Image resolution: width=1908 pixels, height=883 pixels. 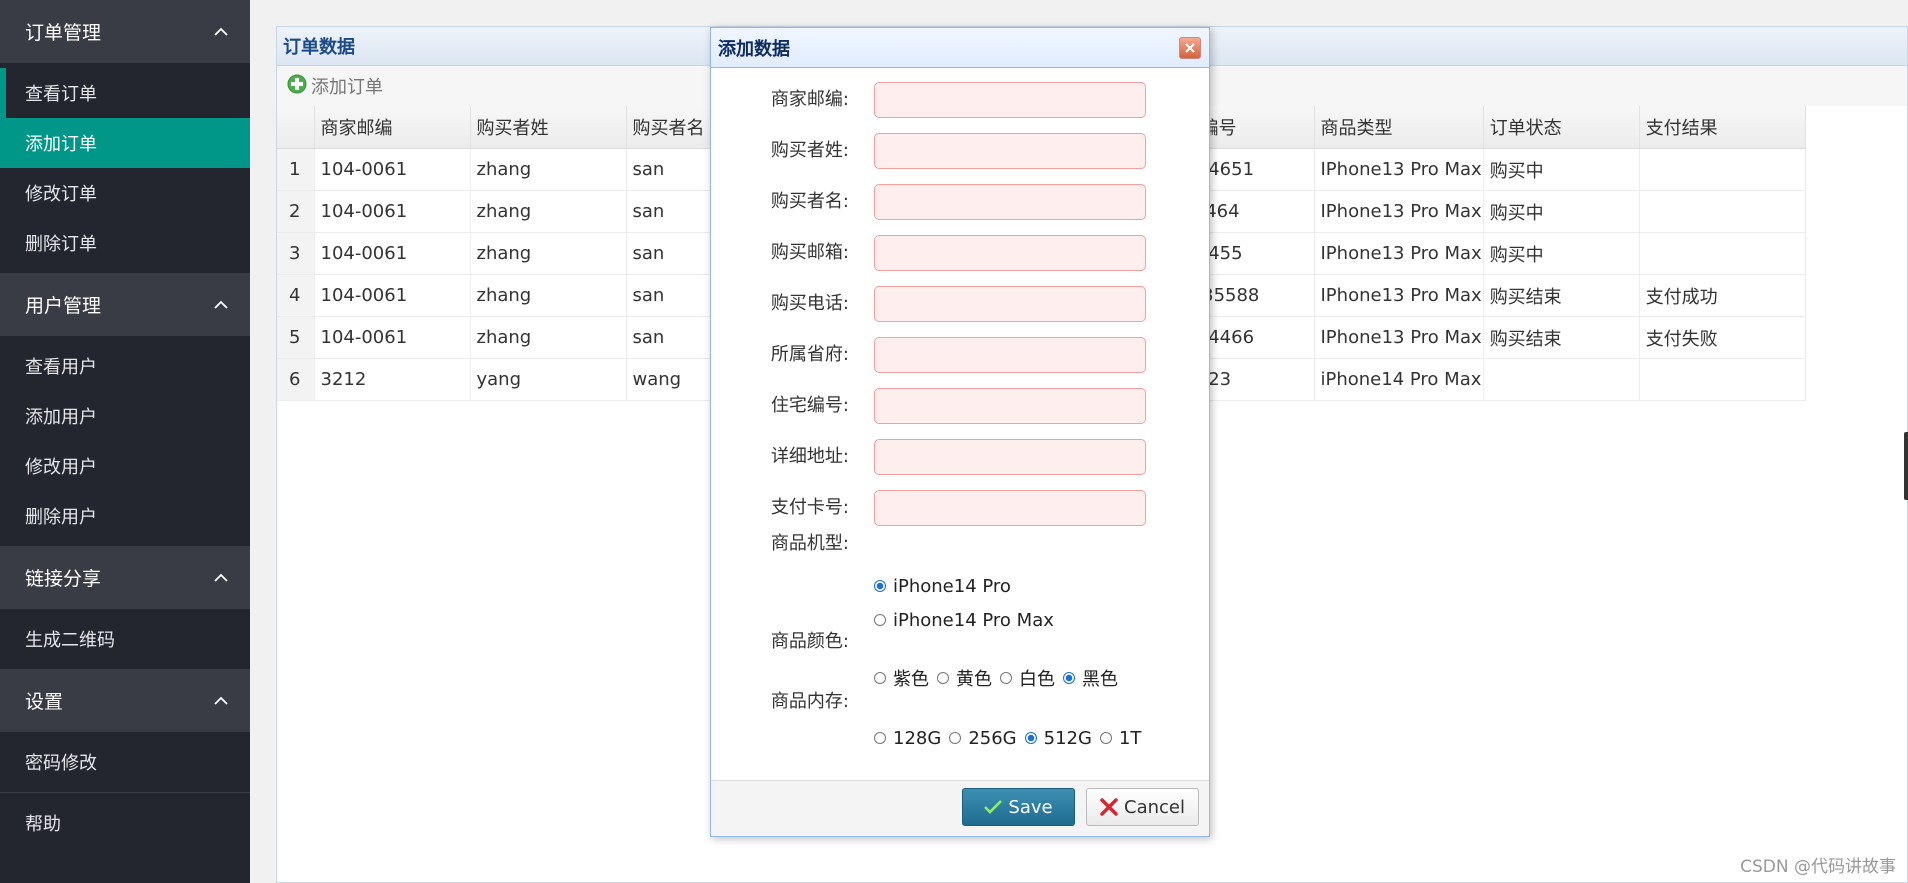 What do you see at coordinates (125, 639) in the screenshot?
I see `sidebar-item-generate-qrcode: 生成二维码` at bounding box center [125, 639].